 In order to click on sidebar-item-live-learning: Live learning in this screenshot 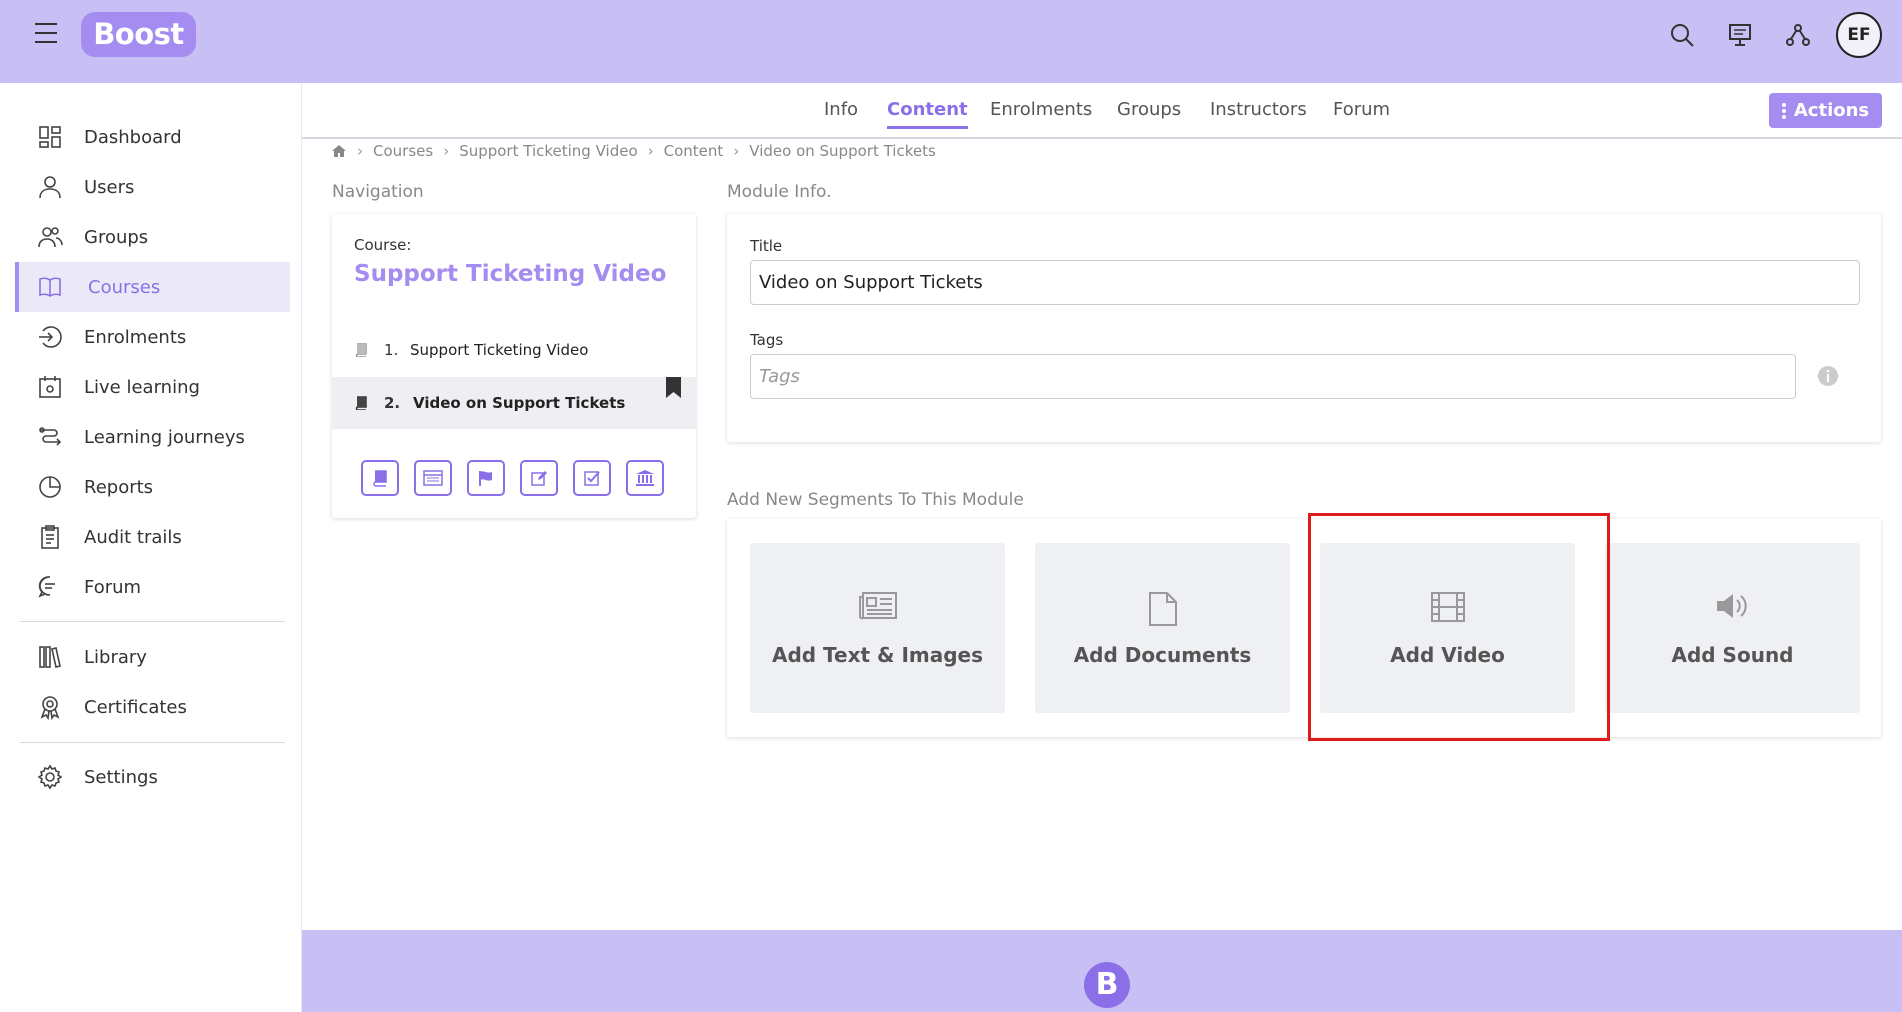, I will do `click(152, 387)`.